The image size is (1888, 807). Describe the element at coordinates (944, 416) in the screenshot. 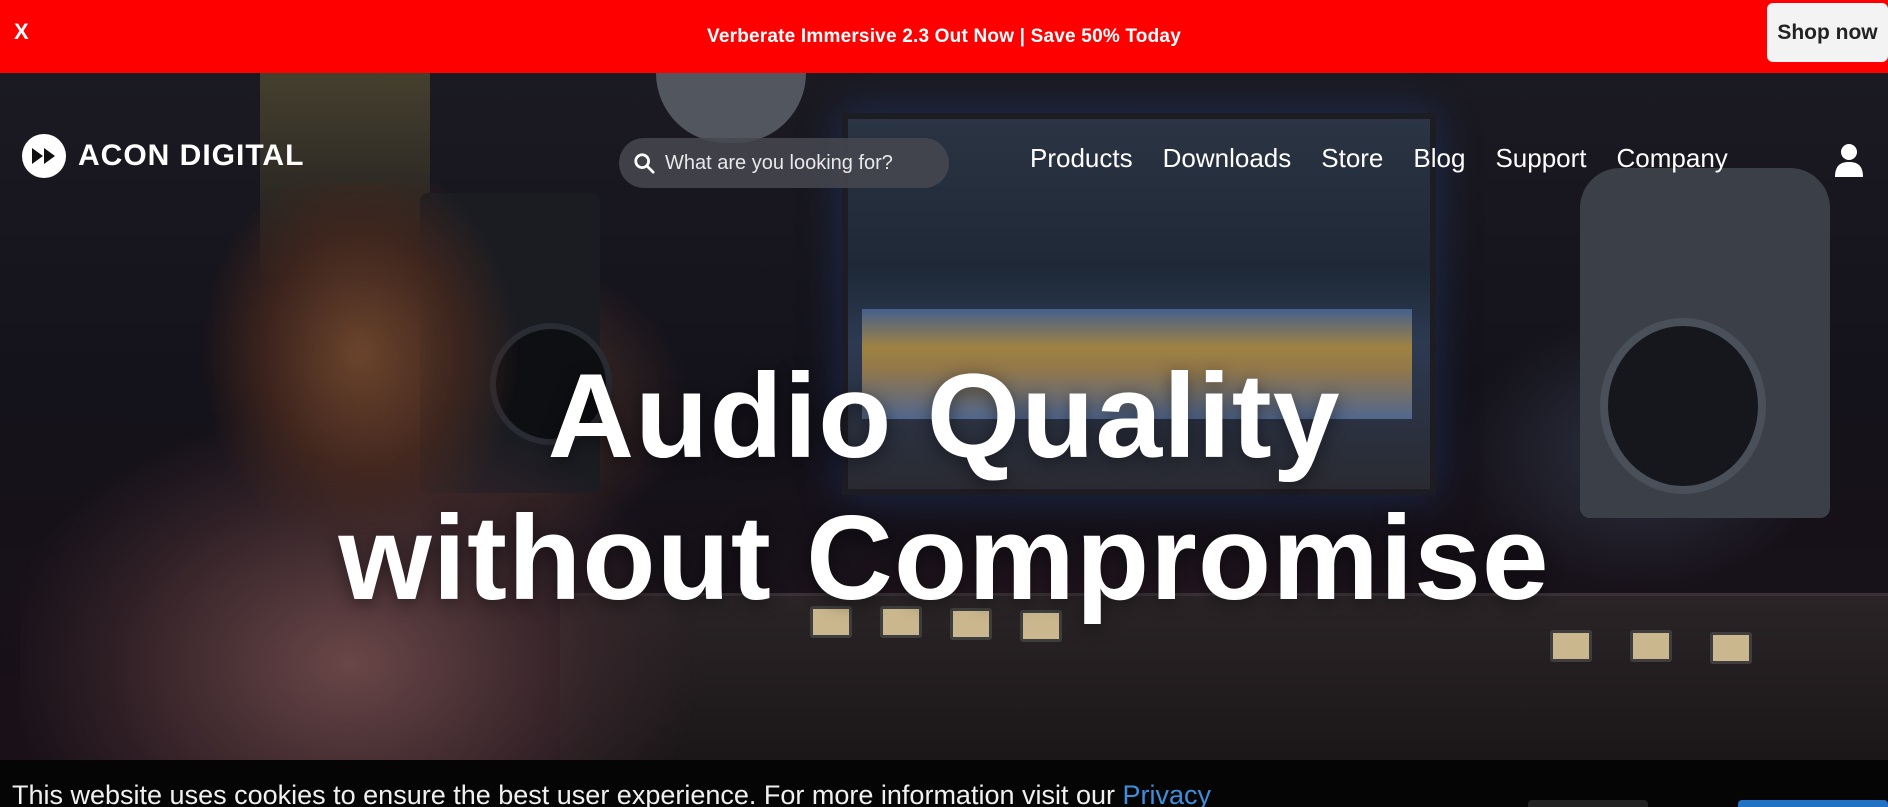

I see `headline-line-1: Audio Quality` at that location.